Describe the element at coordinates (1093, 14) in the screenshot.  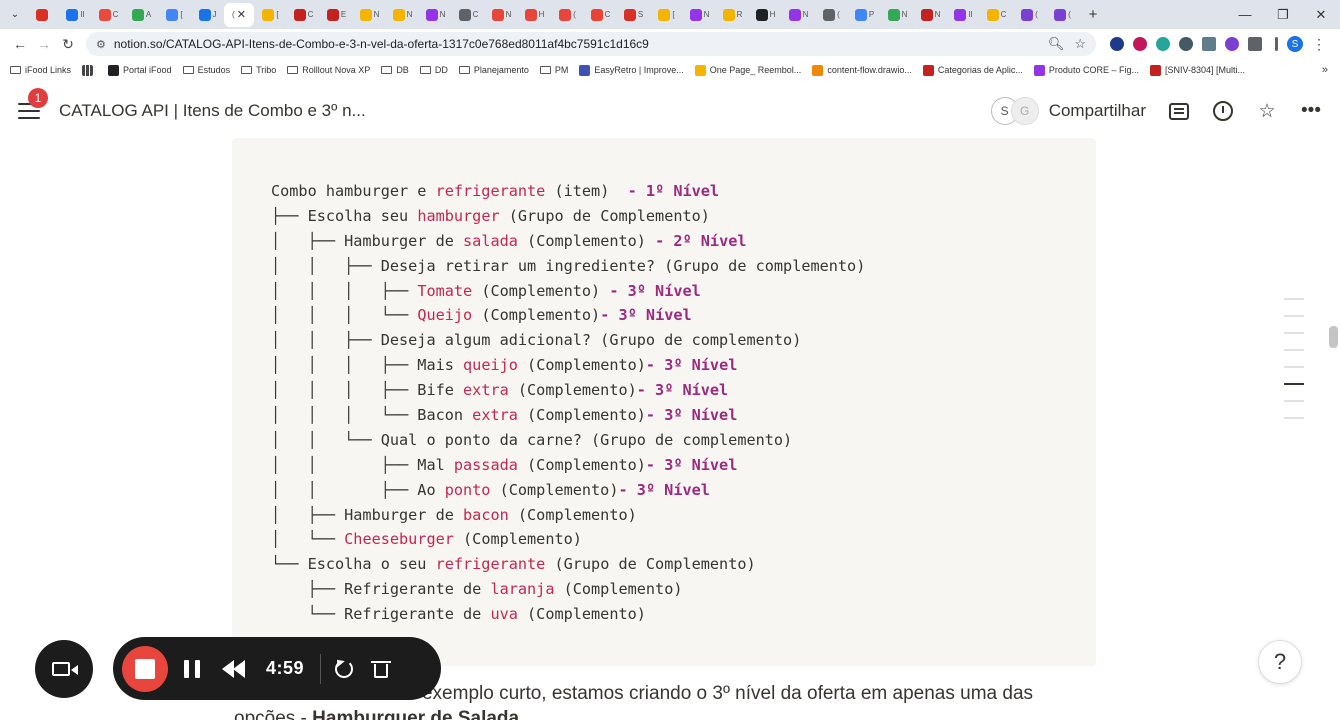
I see `new-tab-button: +` at that location.